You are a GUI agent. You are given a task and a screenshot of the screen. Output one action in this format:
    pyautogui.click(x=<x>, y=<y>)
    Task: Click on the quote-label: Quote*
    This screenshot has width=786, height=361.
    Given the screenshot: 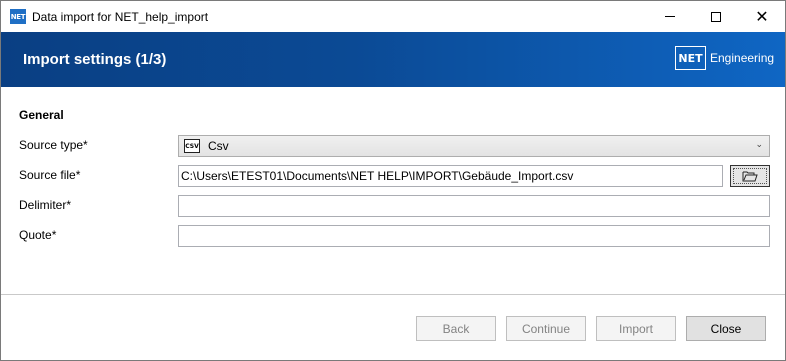 What is the action you would take?
    pyautogui.click(x=38, y=235)
    